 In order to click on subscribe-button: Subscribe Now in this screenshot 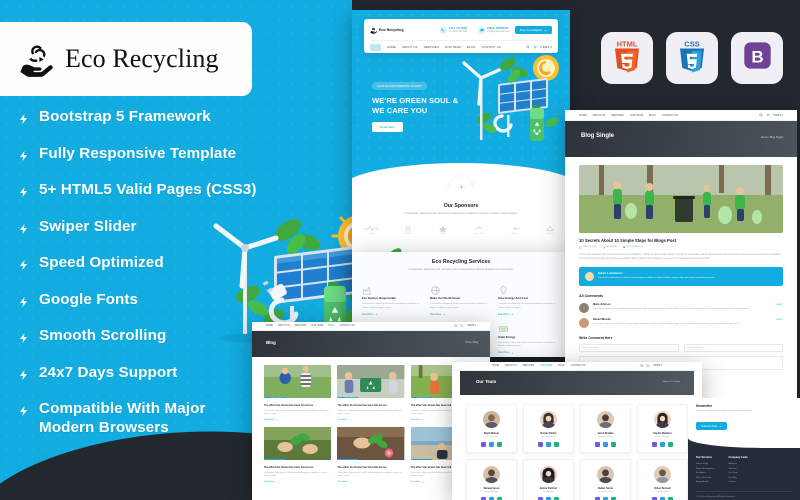, I will do `click(711, 426)`.